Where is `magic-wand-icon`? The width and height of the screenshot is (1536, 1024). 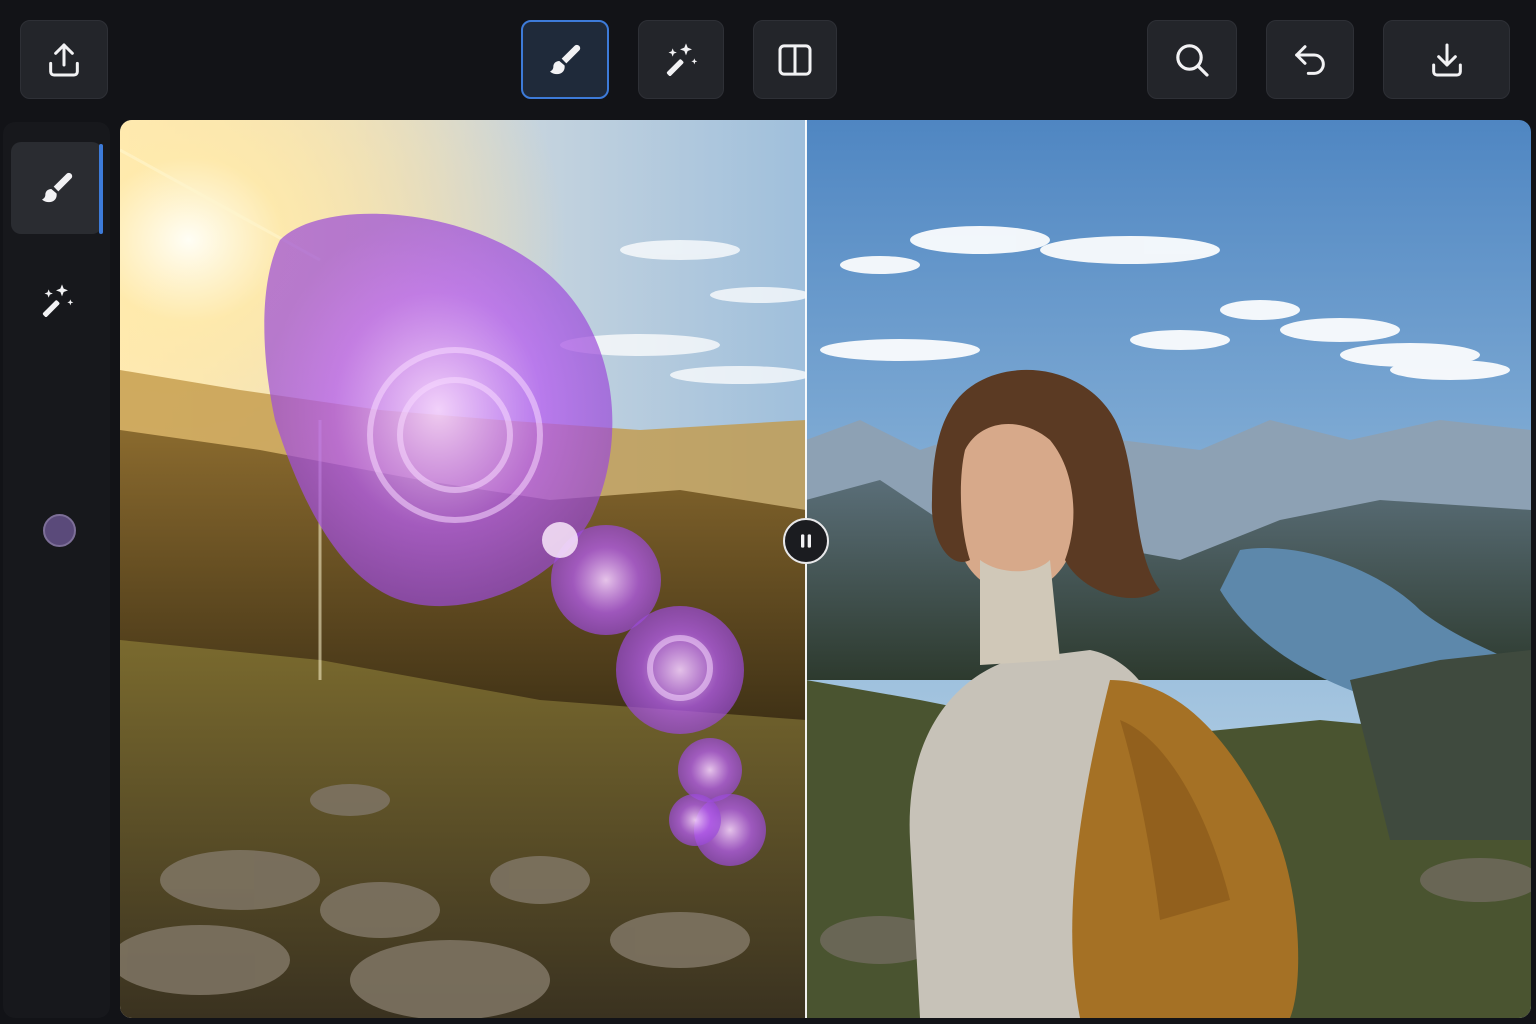 magic-wand-icon is located at coordinates (682, 59).